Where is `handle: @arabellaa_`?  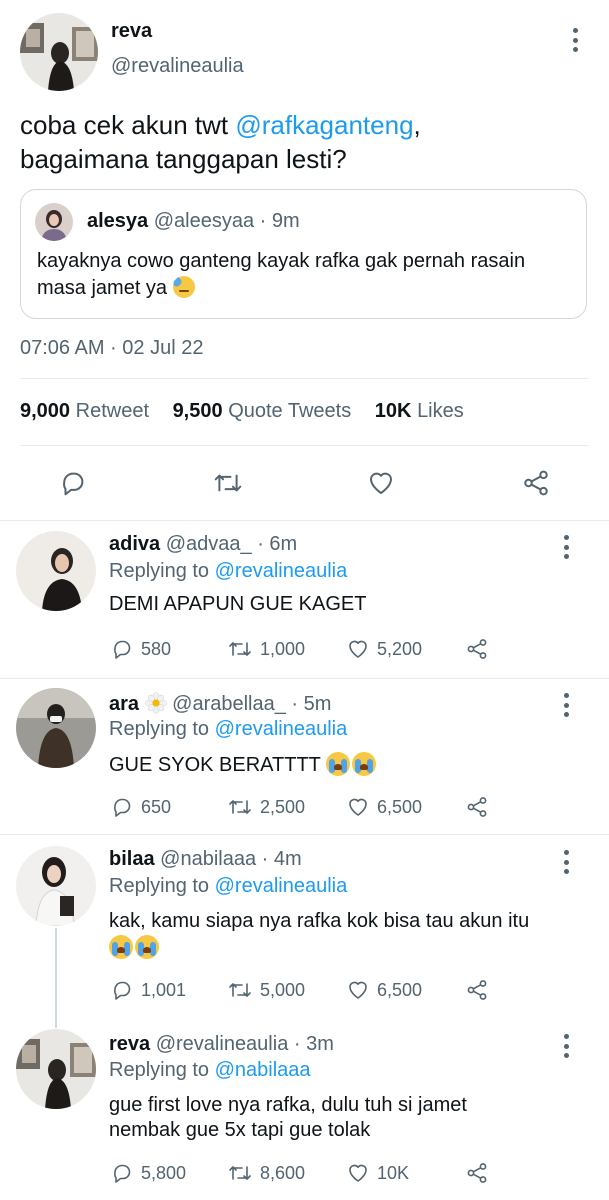
handle: @arabellaa_ is located at coordinates (229, 704).